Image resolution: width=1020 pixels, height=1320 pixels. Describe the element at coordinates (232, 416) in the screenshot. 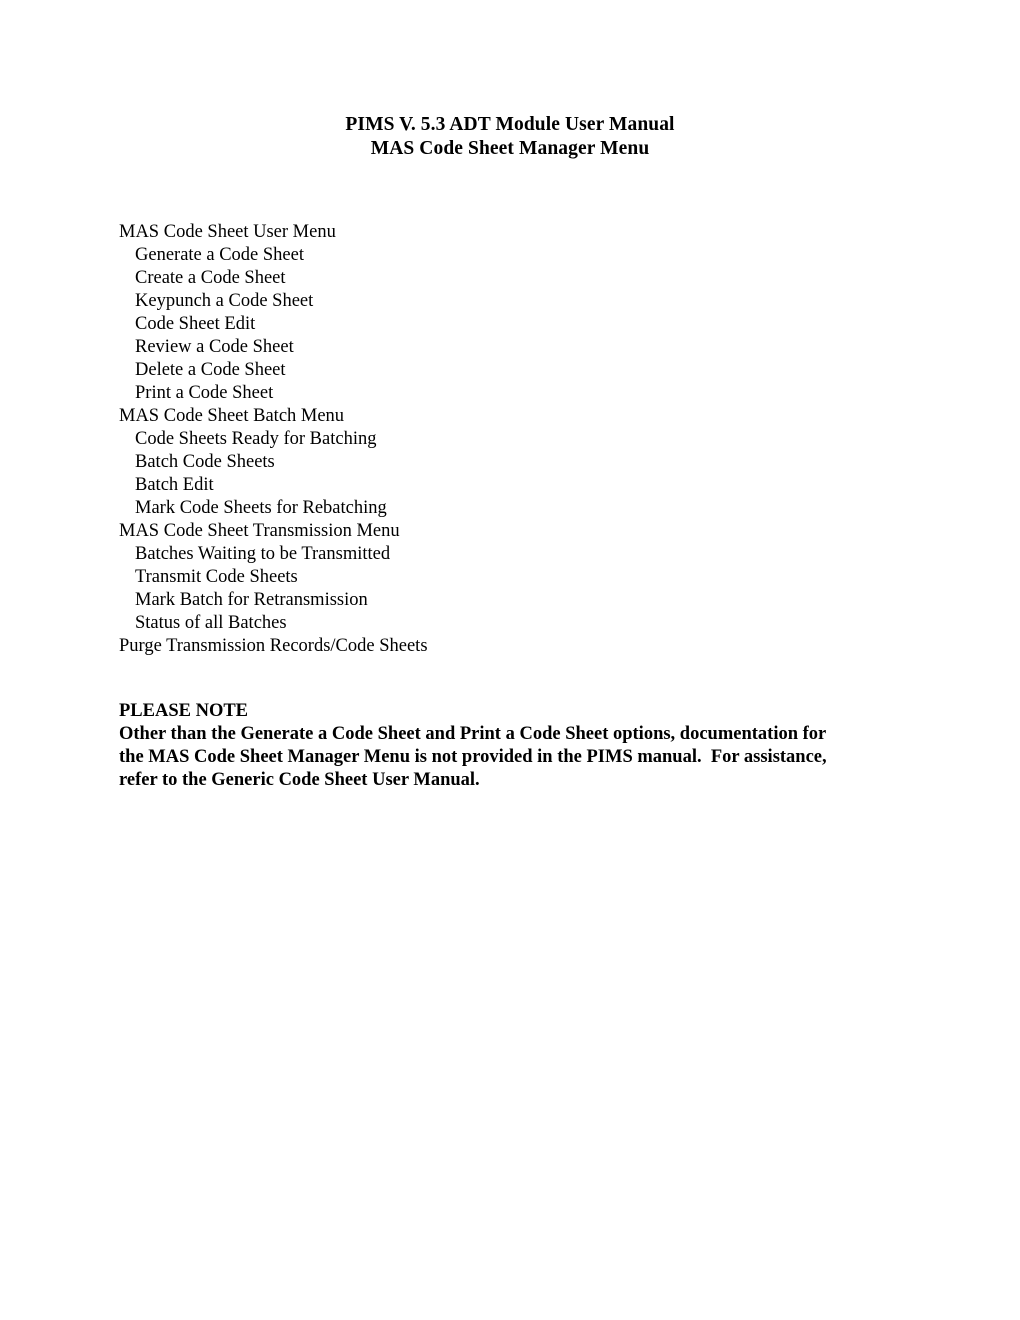

I see `menu-group-label: MAS Code Sheet Batch Menu` at that location.